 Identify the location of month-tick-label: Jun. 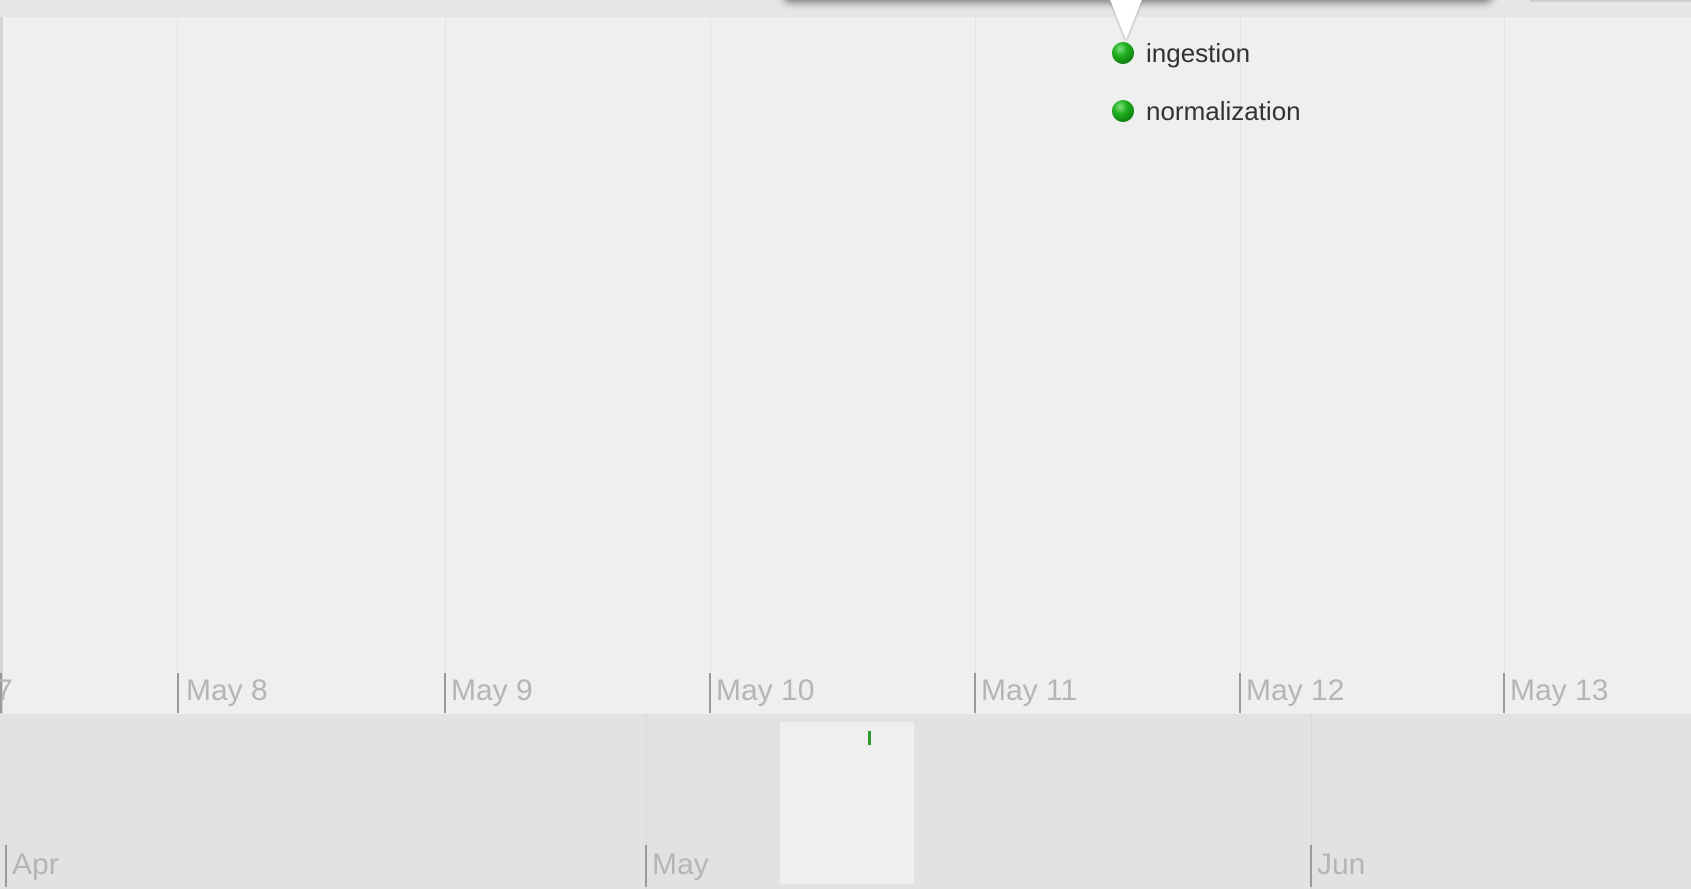
(1341, 864).